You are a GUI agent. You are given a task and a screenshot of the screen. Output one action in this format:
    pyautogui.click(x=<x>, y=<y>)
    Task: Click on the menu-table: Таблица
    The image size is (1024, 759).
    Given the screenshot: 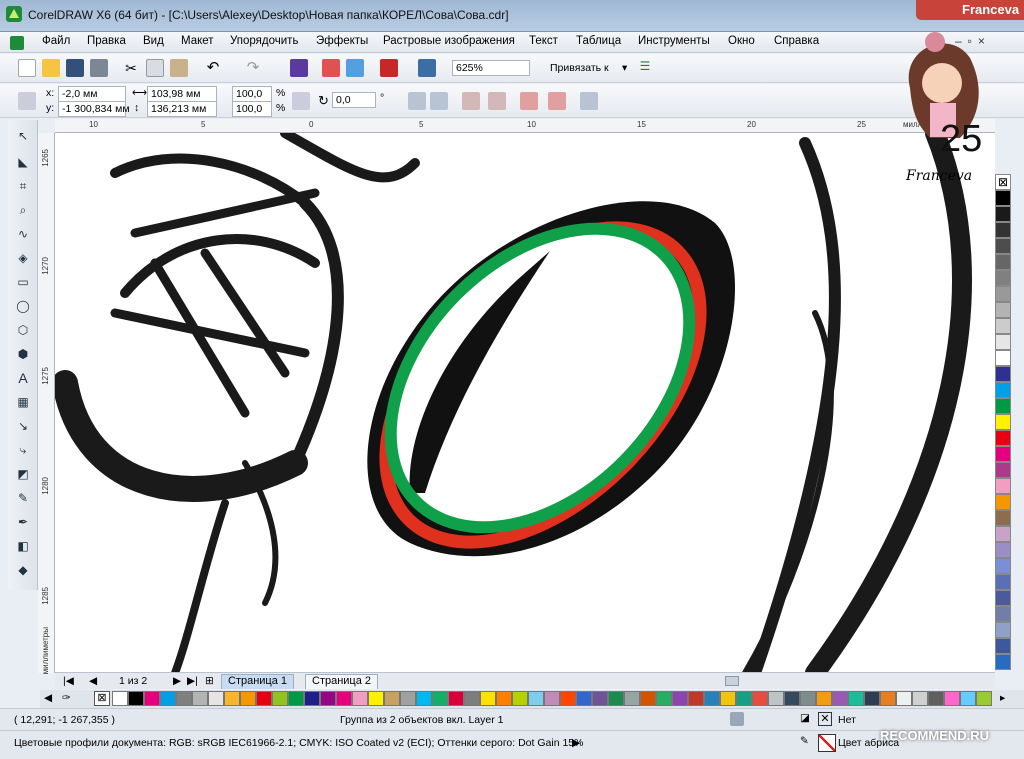 What is the action you would take?
    pyautogui.click(x=598, y=41)
    